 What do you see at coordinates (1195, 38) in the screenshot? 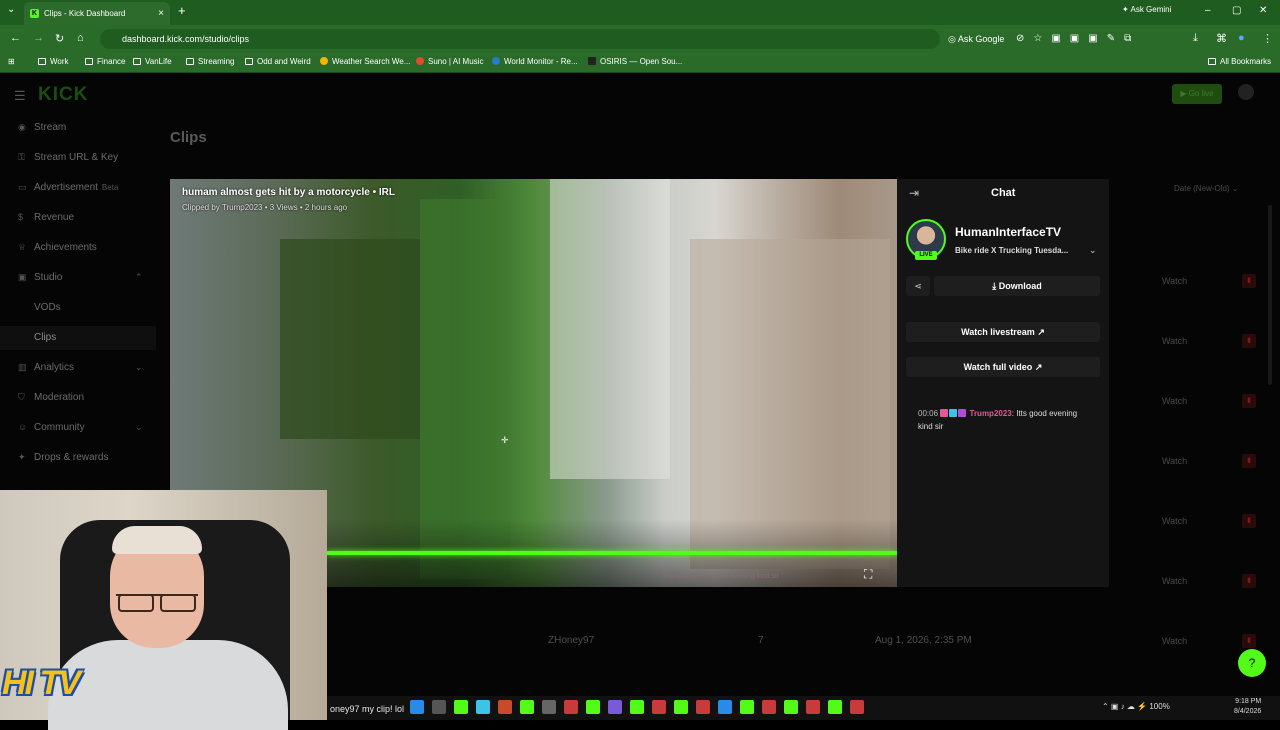
I see `downloads-icon: ⤓` at bounding box center [1195, 38].